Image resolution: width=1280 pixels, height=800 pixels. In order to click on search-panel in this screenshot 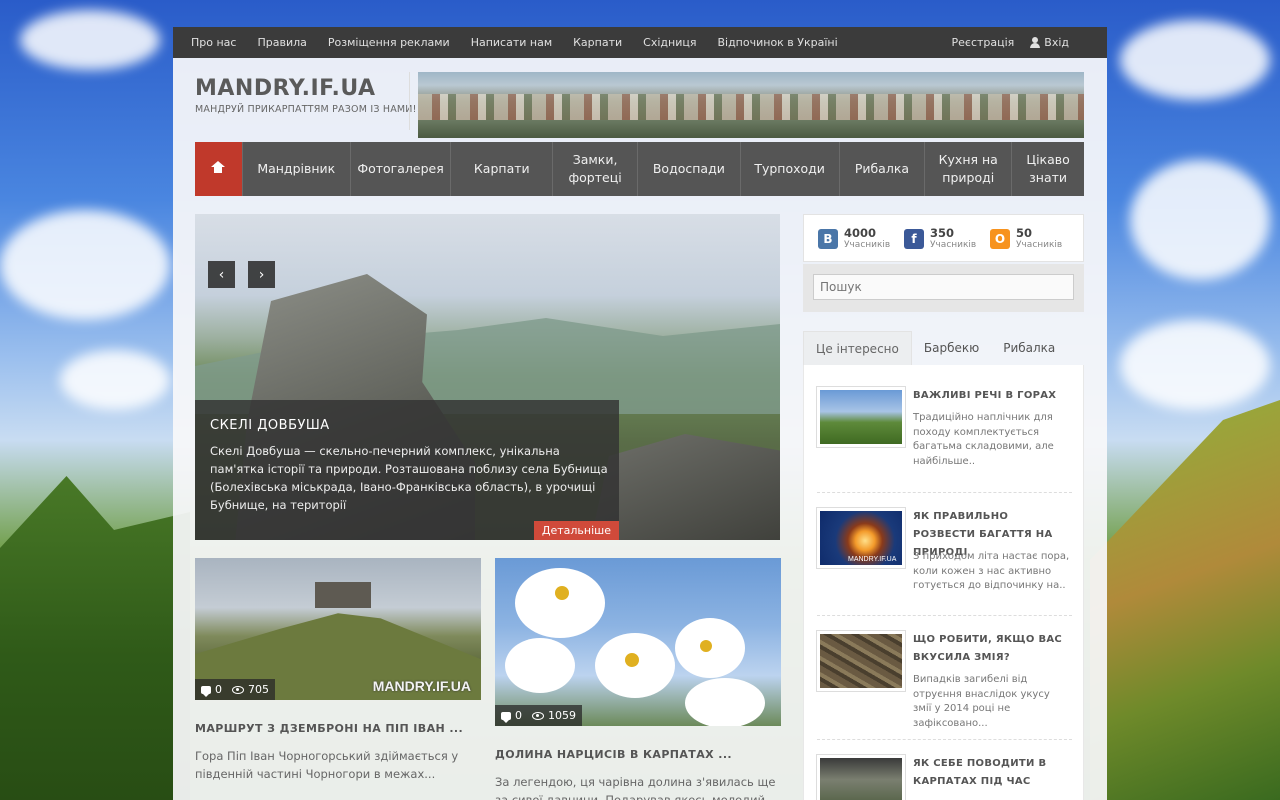, I will do `click(943, 288)`.